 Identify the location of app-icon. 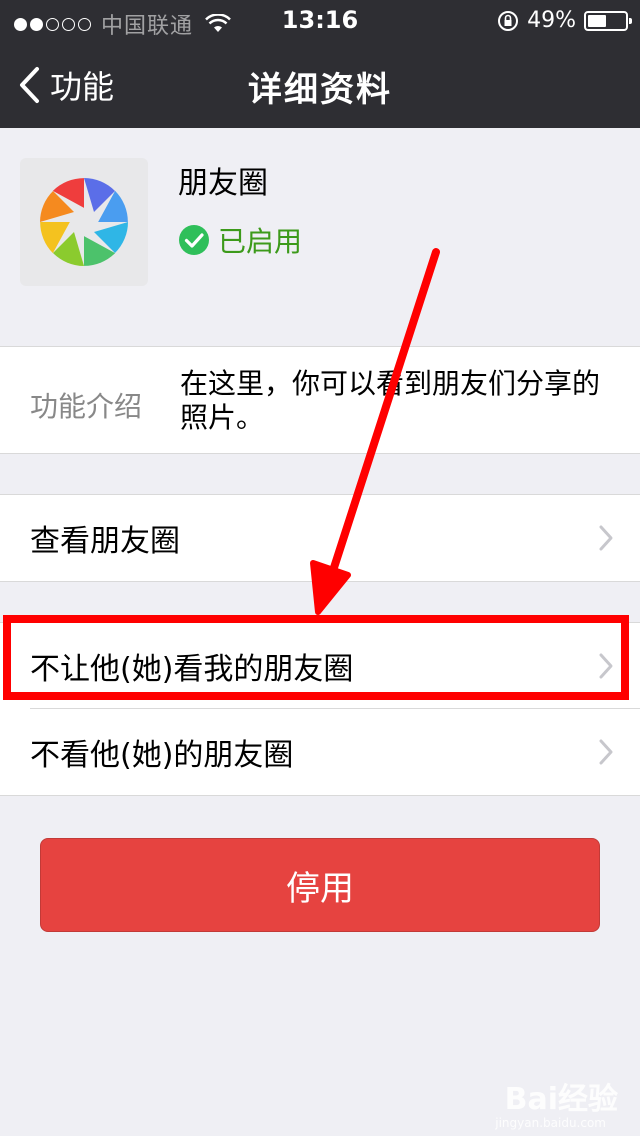
(84, 222).